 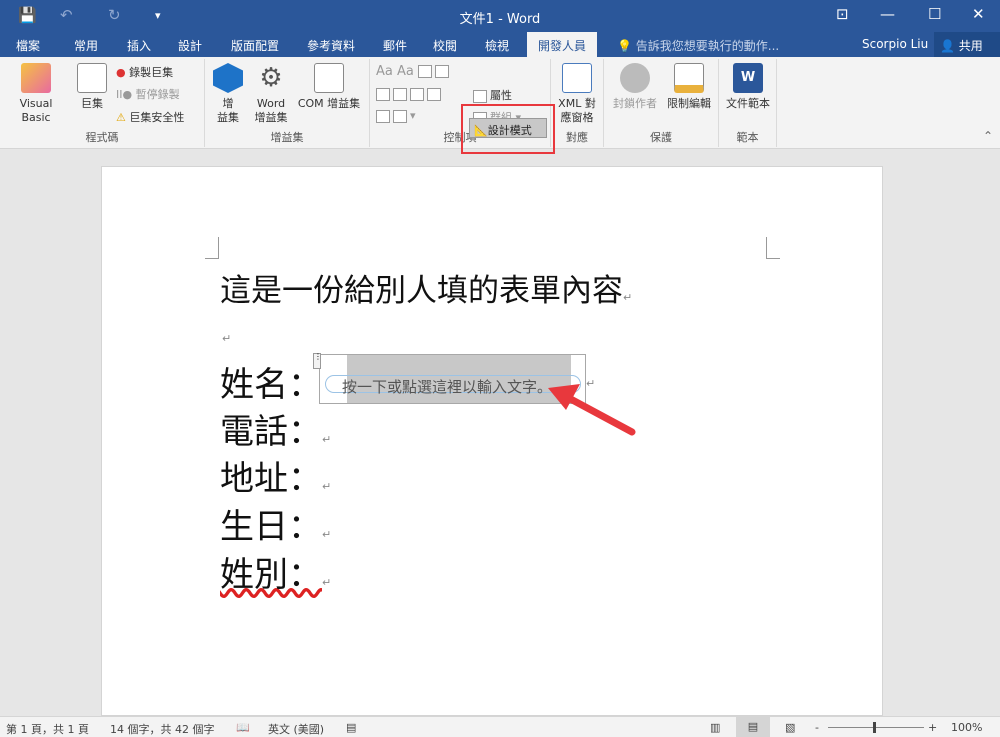 I want to click on title-bar: 💾 ↶ ↻ ▾ 文件1 - Word ⊡ — ☐ ✕, so click(x=500, y=16).